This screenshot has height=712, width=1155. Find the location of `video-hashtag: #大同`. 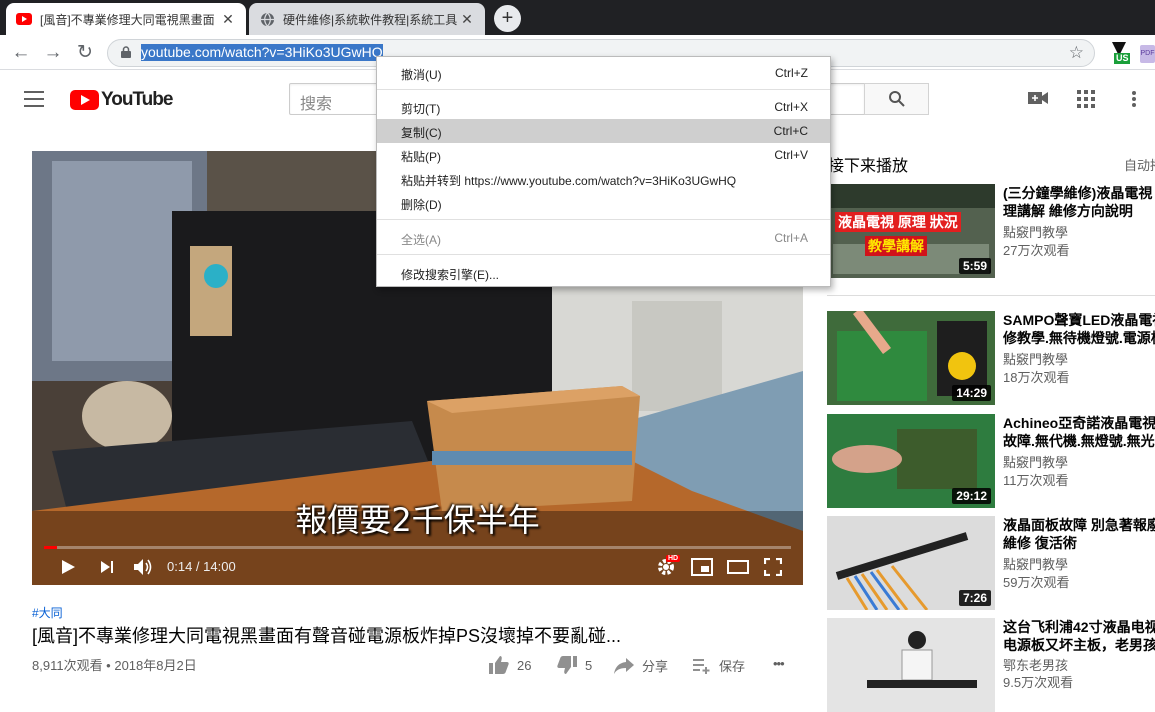

video-hashtag: #大同 is located at coordinates (47, 612).